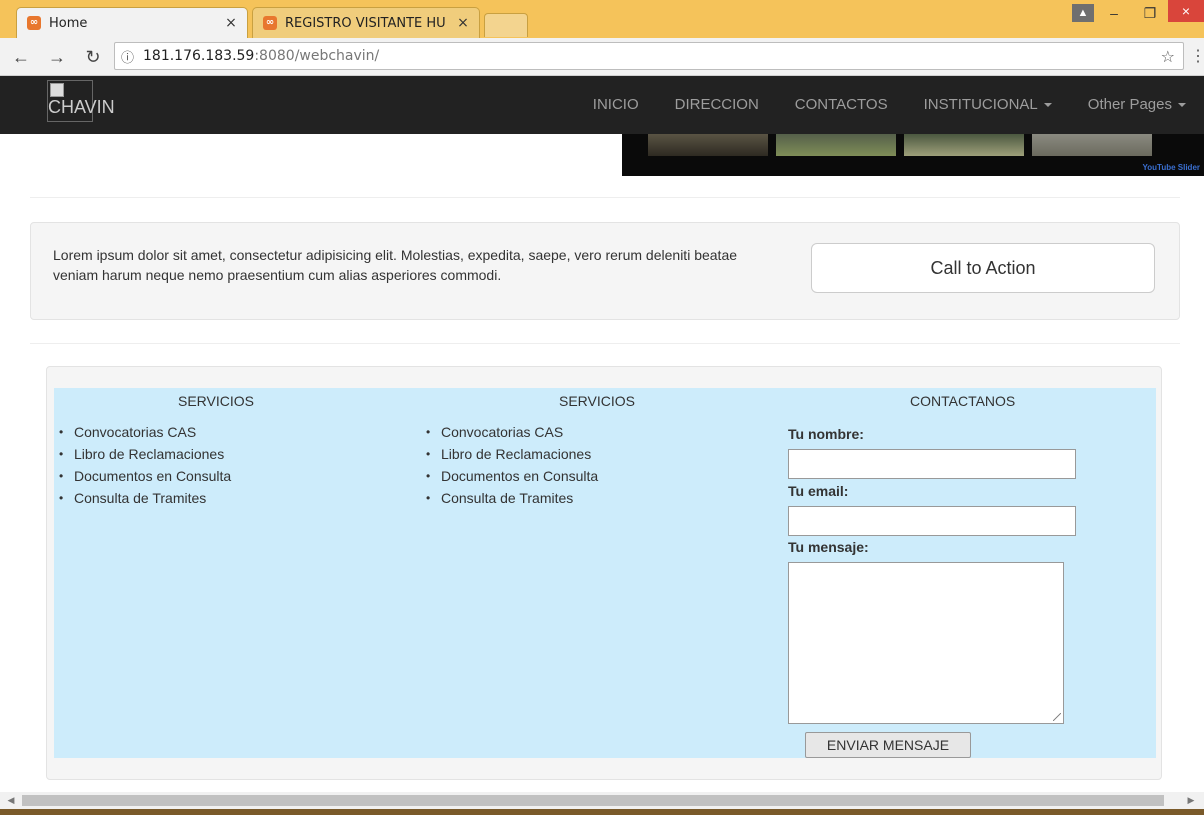  I want to click on close-window-icon: ×, so click(1186, 11).